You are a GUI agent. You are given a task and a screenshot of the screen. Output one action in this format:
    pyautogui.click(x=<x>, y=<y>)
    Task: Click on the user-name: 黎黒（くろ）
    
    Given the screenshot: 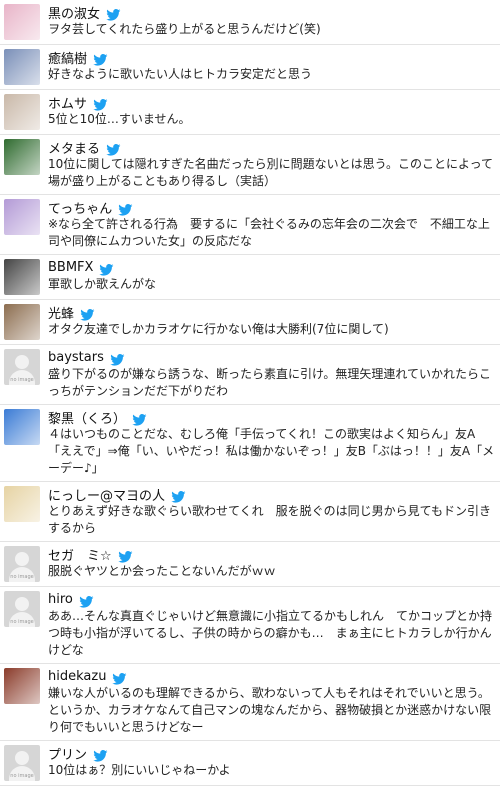 What is the action you would take?
    pyautogui.click(x=87, y=417)
    